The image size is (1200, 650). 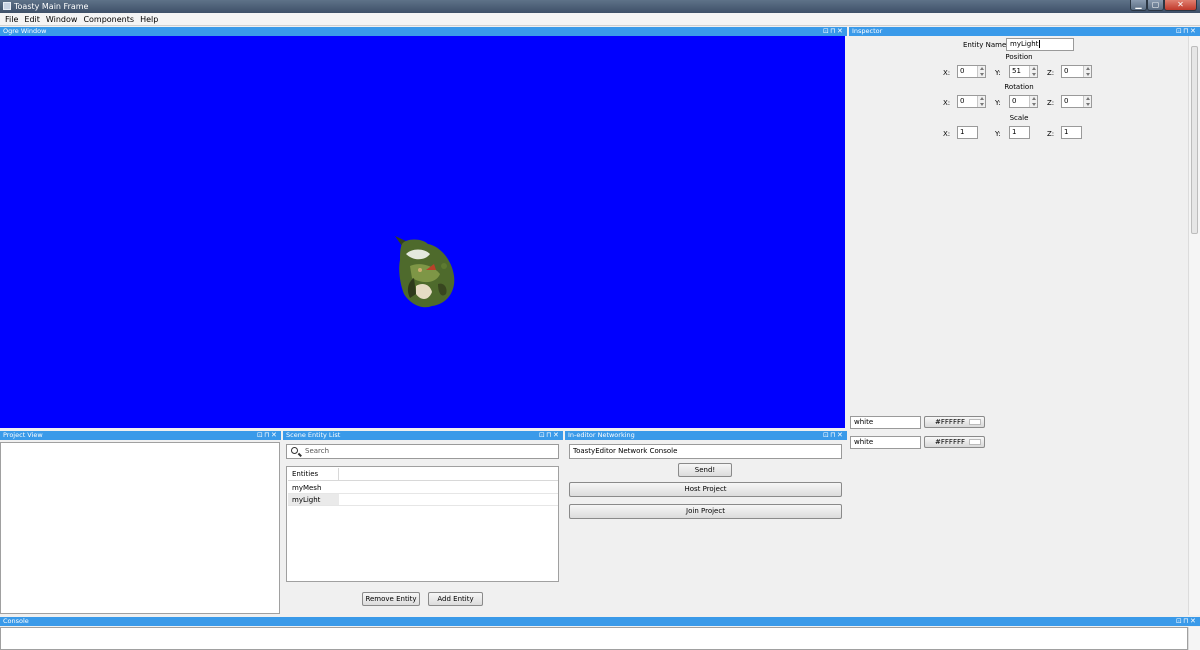 I want to click on rotation-z-input: 0, so click(x=1076, y=101).